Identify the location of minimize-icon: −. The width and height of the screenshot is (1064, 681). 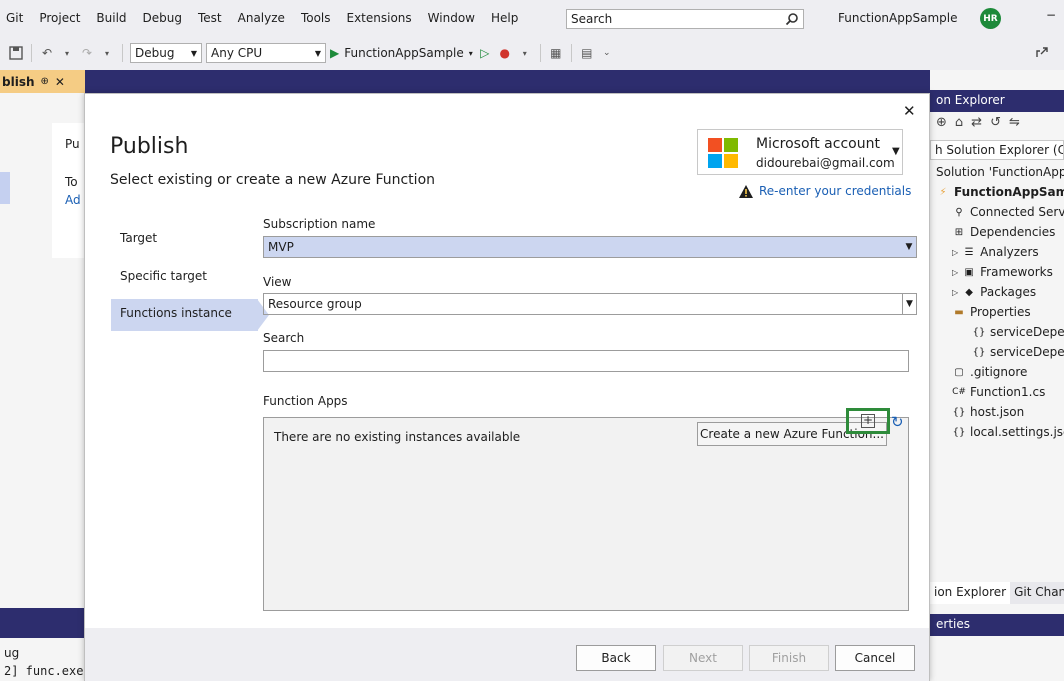
(1051, 15).